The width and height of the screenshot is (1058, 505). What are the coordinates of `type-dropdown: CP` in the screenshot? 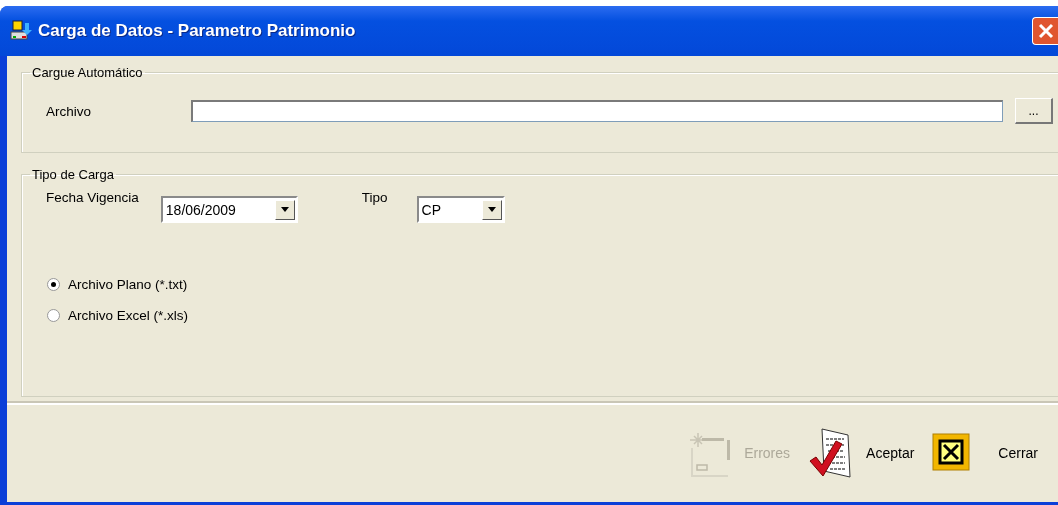 It's located at (460, 209).